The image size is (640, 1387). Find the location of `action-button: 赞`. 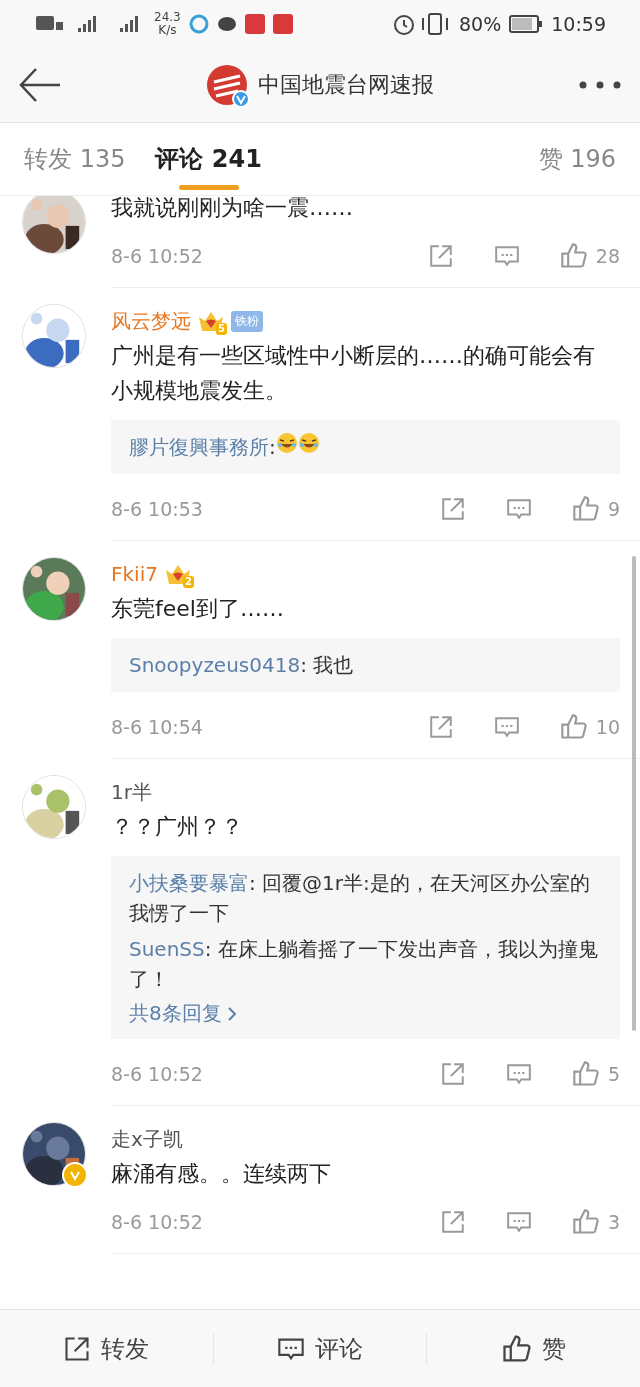

action-button: 赞 is located at coordinates (533, 1348).